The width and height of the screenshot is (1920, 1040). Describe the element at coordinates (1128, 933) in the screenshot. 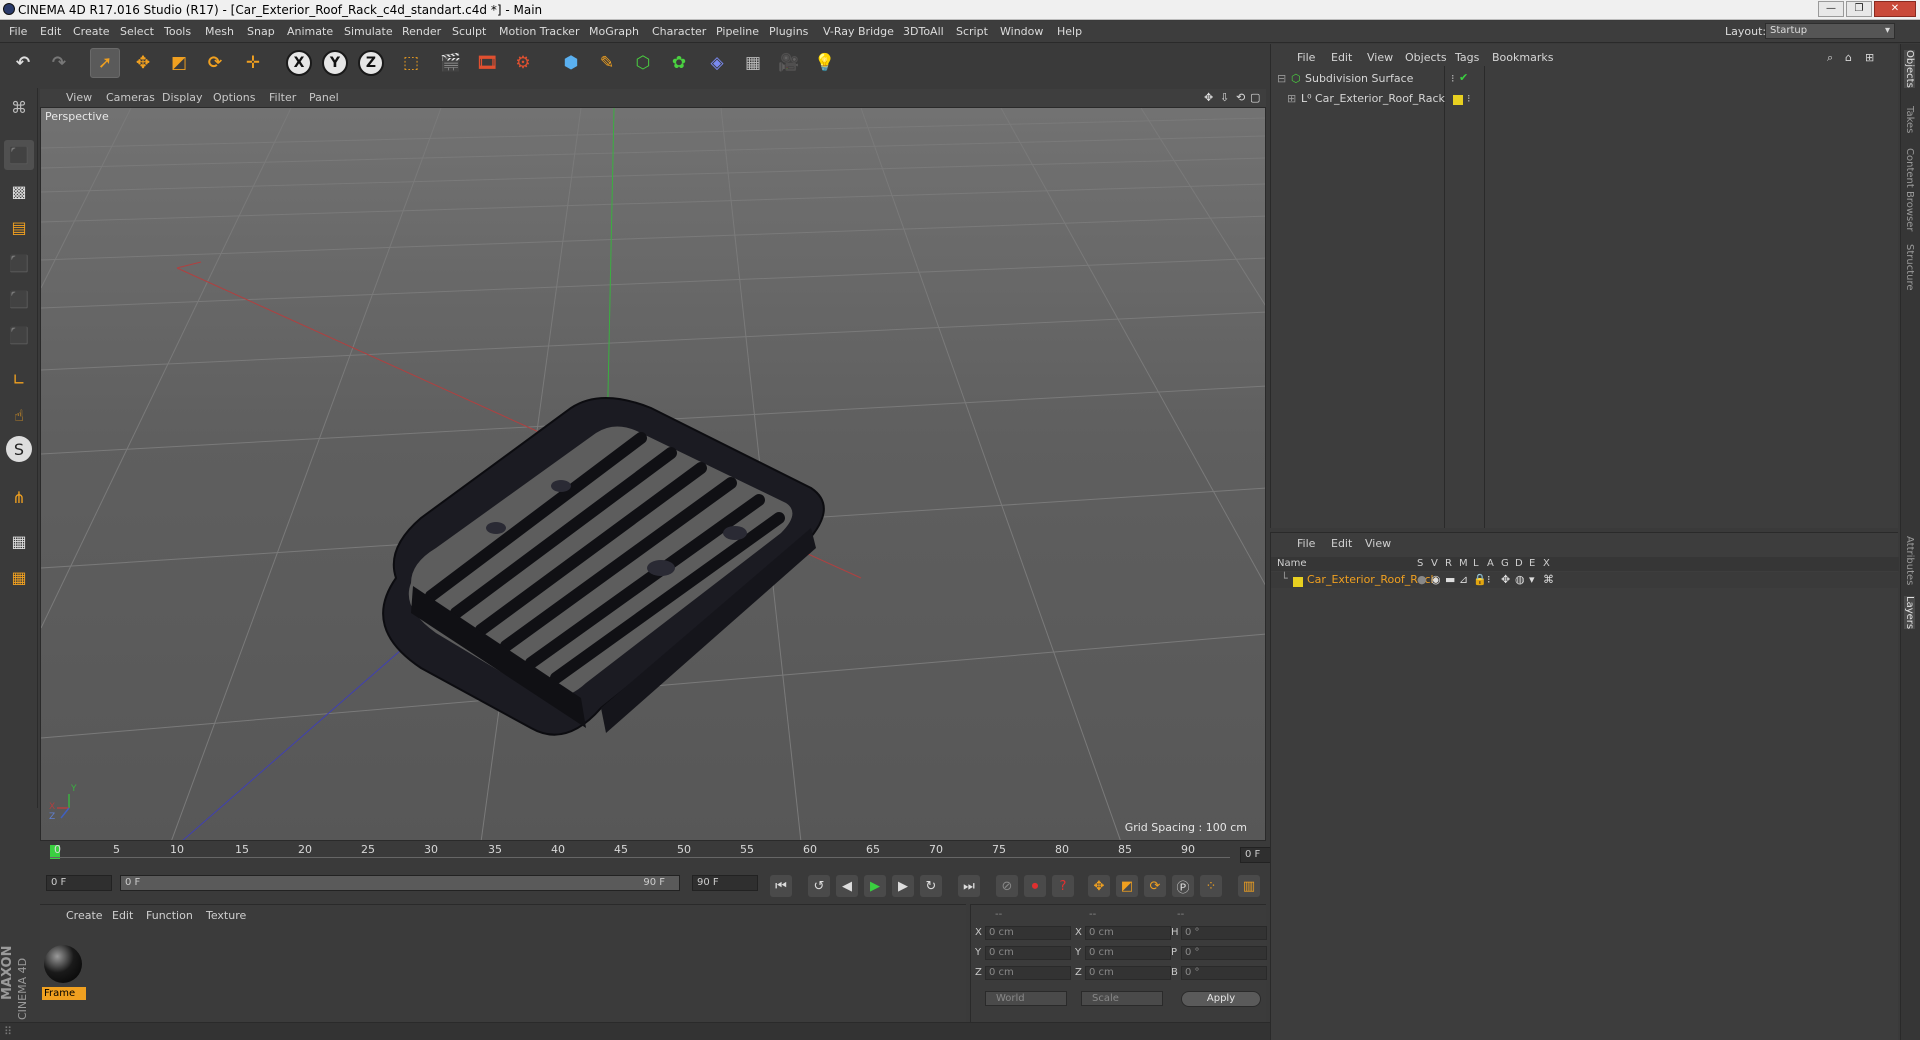

I see `coord-size-x-field: 0 cm` at that location.